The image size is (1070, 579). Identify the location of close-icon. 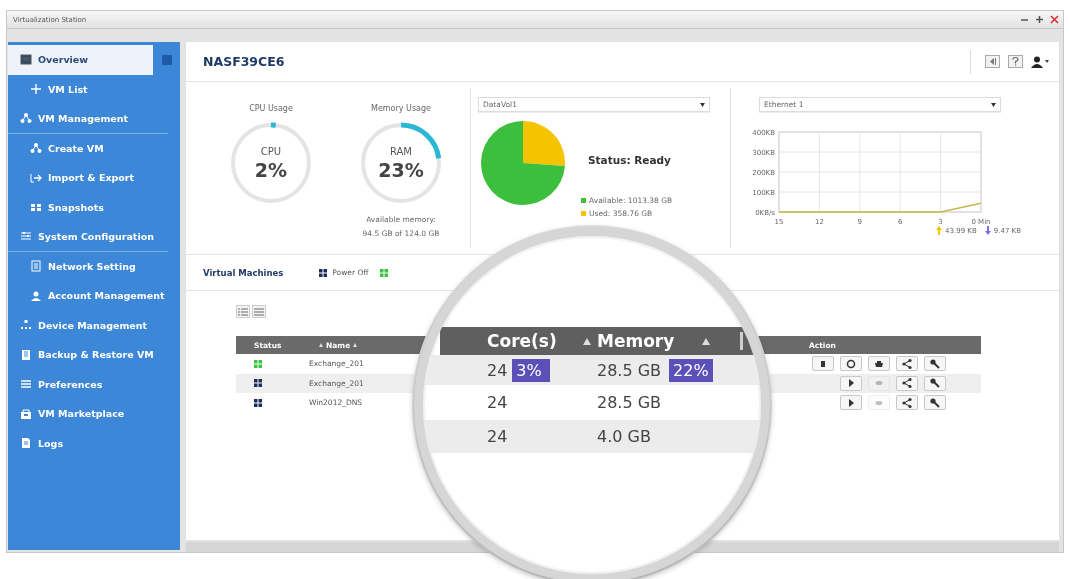
(1054, 19).